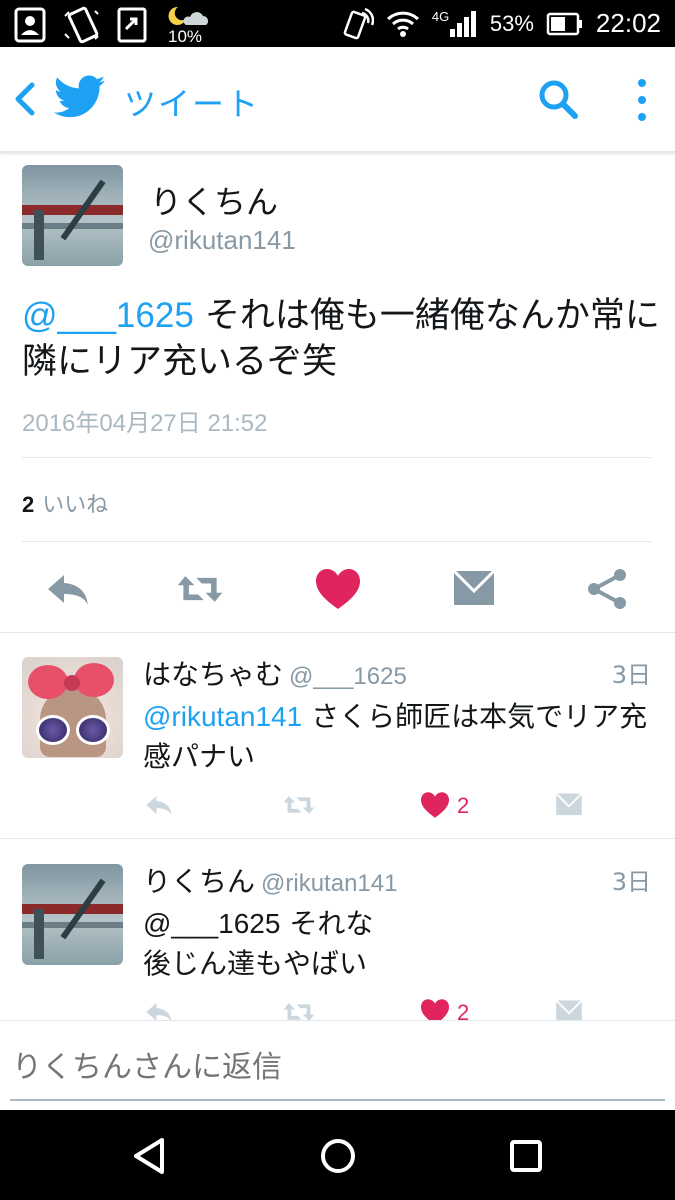  What do you see at coordinates (81, 25) in the screenshot?
I see `screen-rotate-icon` at bounding box center [81, 25].